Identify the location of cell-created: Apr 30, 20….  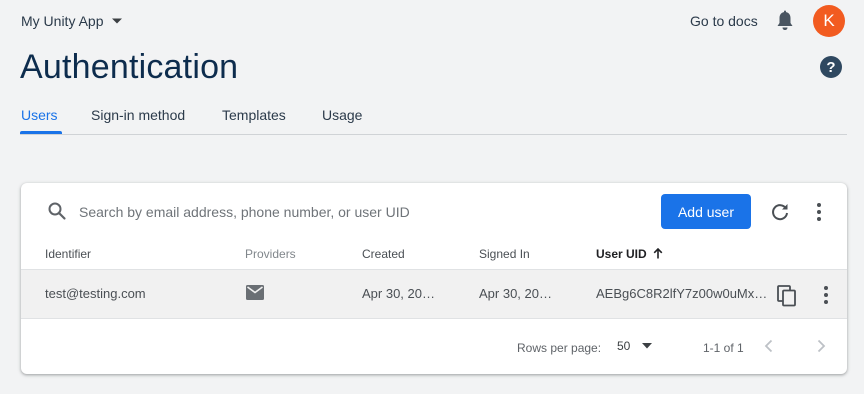
(398, 293).